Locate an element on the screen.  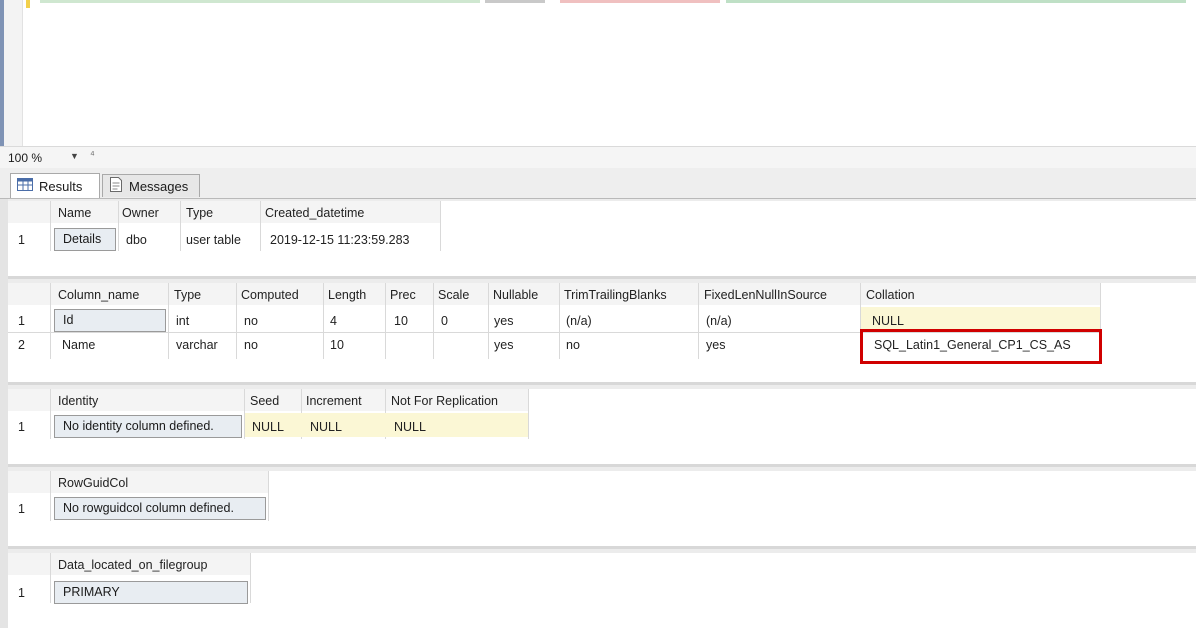
tab-messages: Messages is located at coordinates (151, 185).